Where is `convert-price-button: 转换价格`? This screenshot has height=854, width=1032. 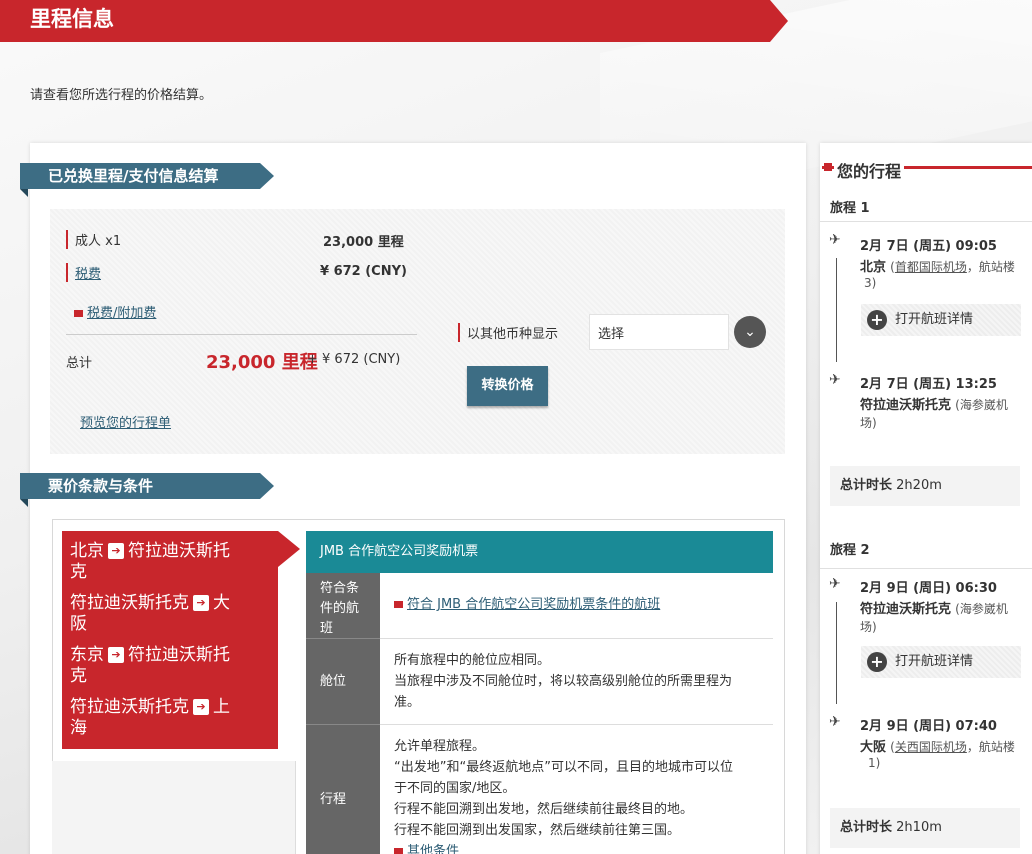
convert-price-button: 转换价格 is located at coordinates (507, 386).